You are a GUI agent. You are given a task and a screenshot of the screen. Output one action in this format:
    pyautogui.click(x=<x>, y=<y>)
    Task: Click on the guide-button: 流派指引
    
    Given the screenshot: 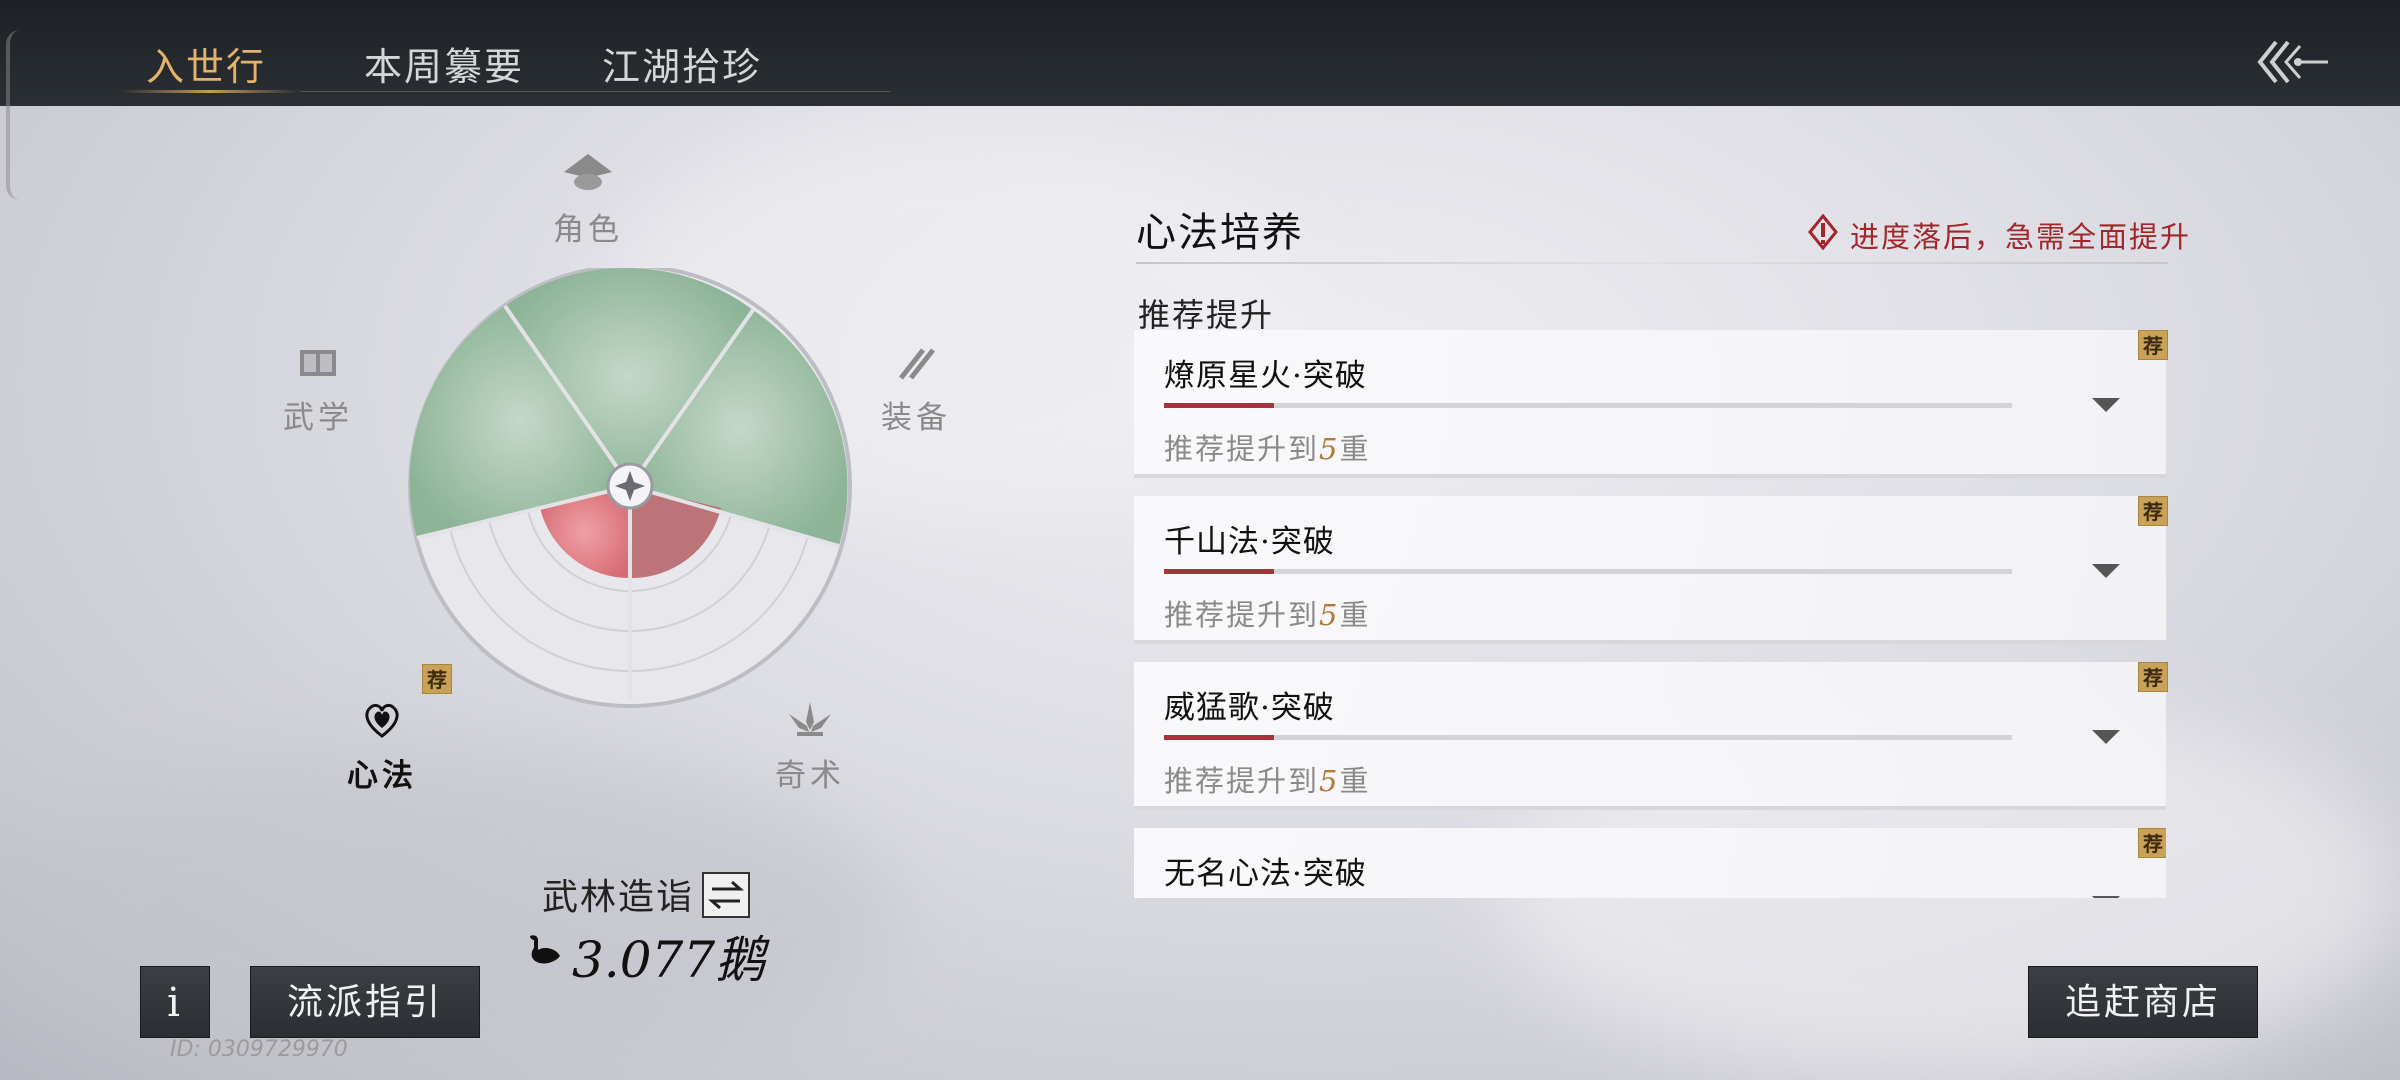 What is the action you would take?
    pyautogui.click(x=365, y=1002)
    